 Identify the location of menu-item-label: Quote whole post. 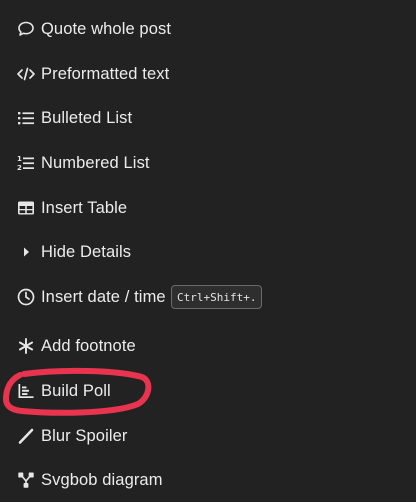
(106, 28).